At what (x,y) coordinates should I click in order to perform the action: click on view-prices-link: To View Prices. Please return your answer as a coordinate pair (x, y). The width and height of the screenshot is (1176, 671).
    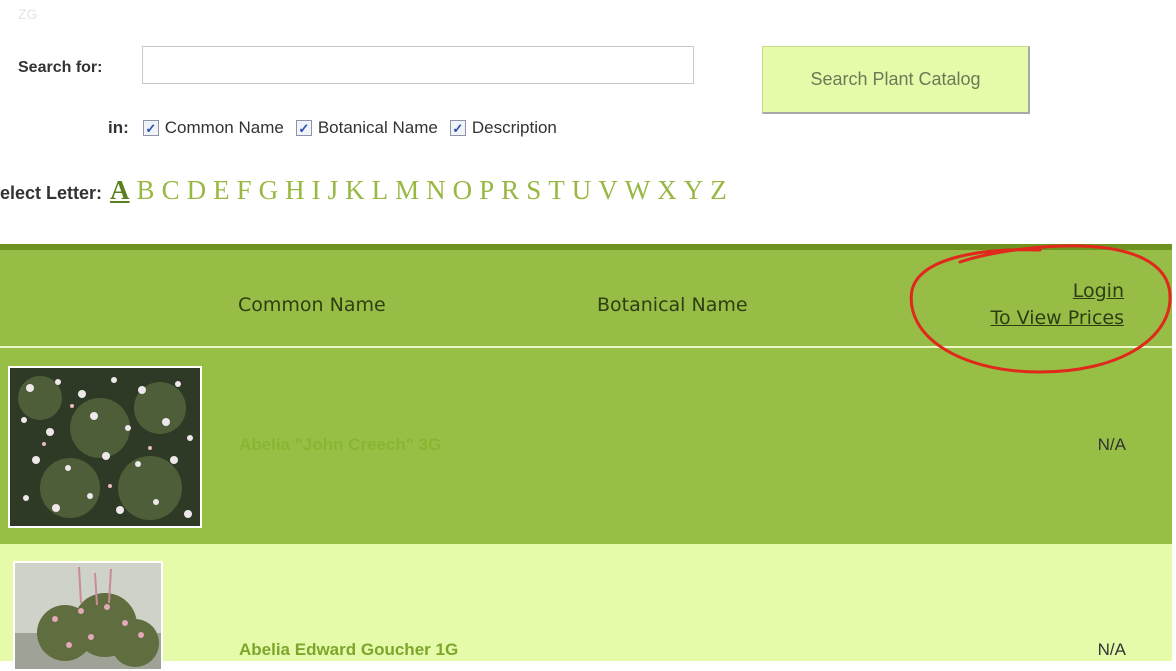
    Looking at the image, I should click on (1057, 318).